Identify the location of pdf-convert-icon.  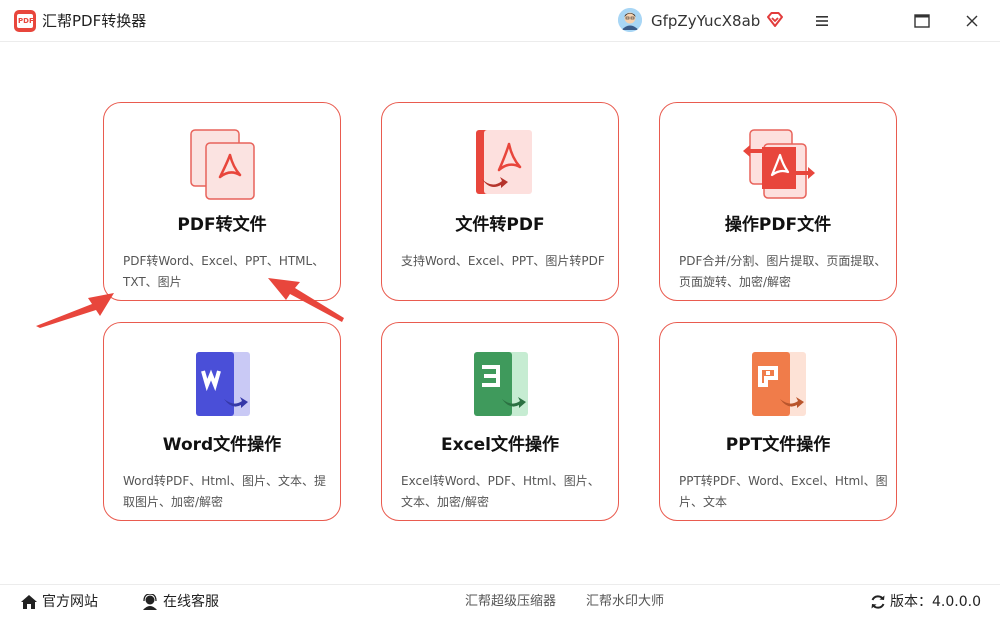
(222, 165).